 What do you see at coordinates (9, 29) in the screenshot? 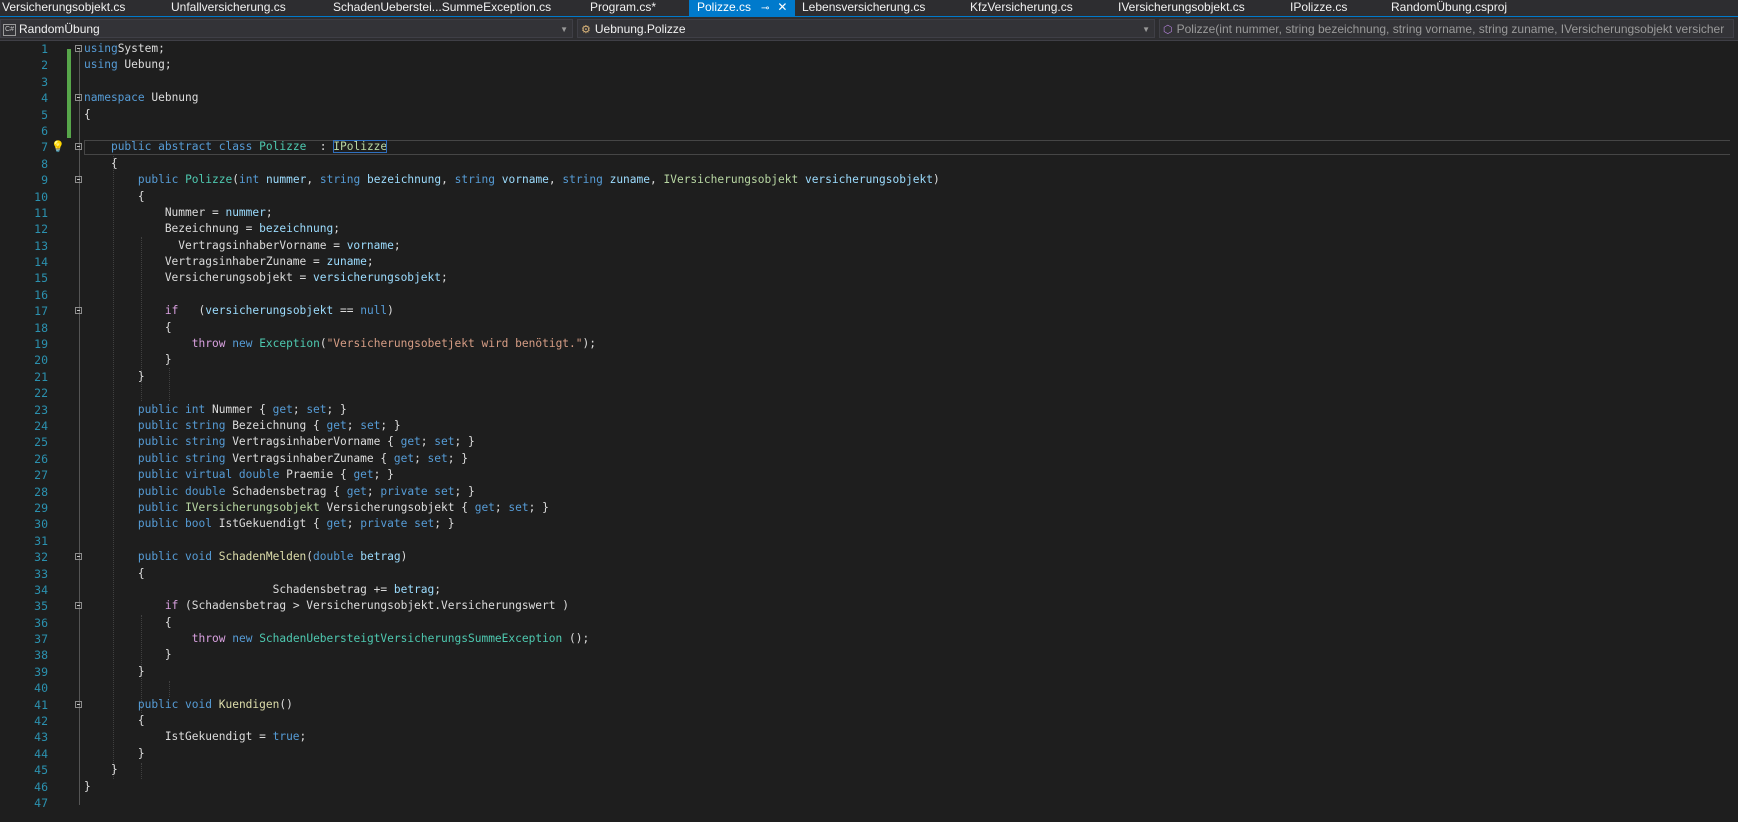
I see `csharp-project-icon: C#` at bounding box center [9, 29].